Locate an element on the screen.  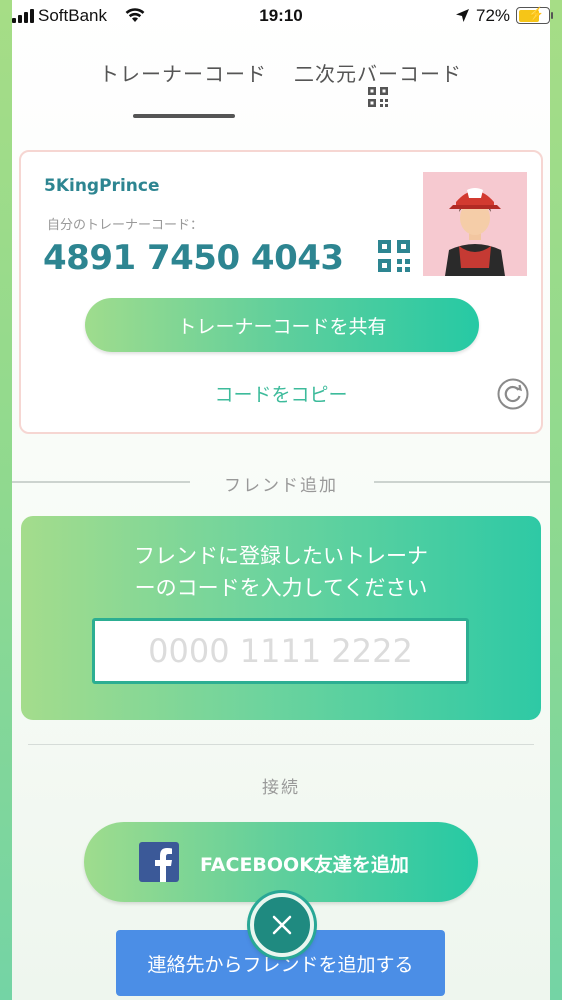
battery-cap is located at coordinates (552, 15).